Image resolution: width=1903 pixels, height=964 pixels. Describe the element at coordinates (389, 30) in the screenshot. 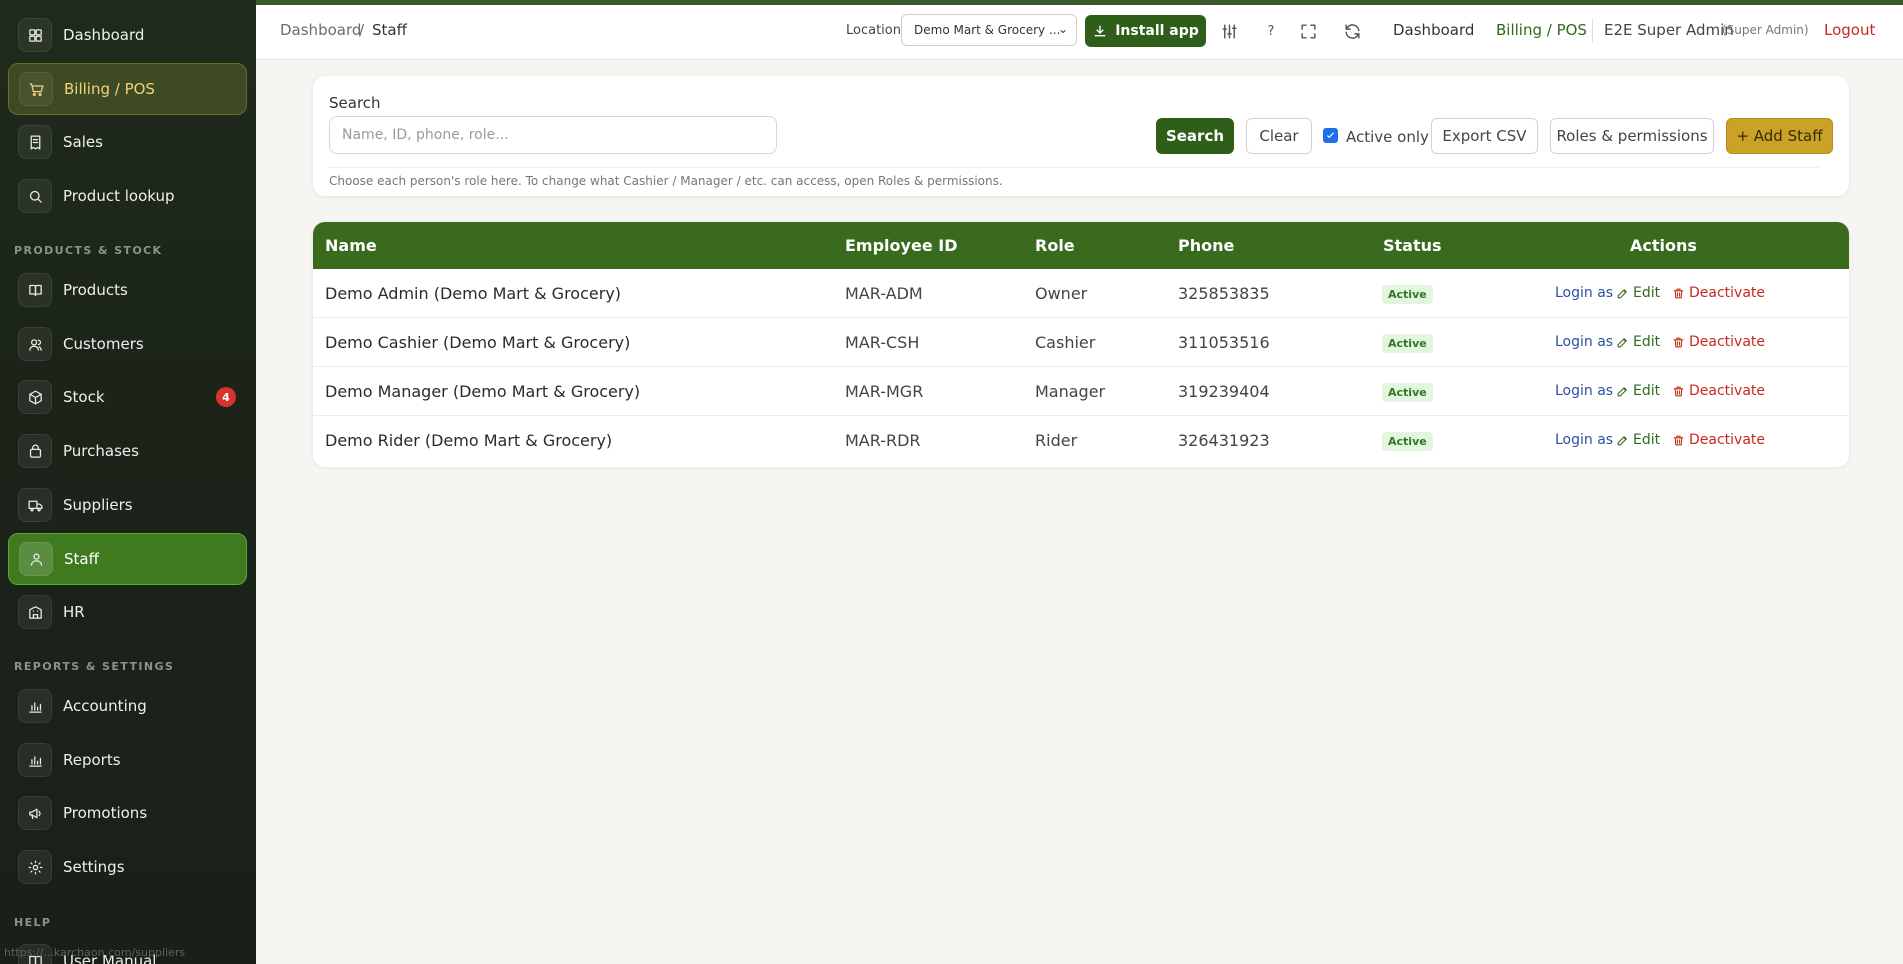

I see `breadcrumb-current: Staff` at that location.